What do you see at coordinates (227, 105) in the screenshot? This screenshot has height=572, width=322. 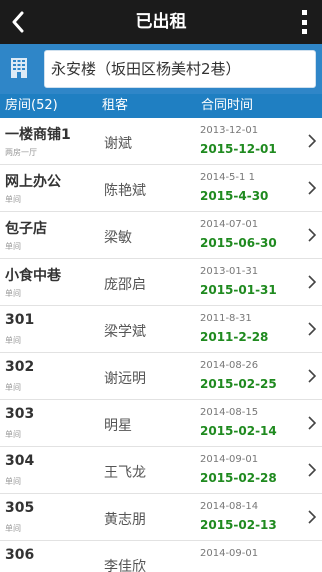 I see `header-contract: 合同时间` at bounding box center [227, 105].